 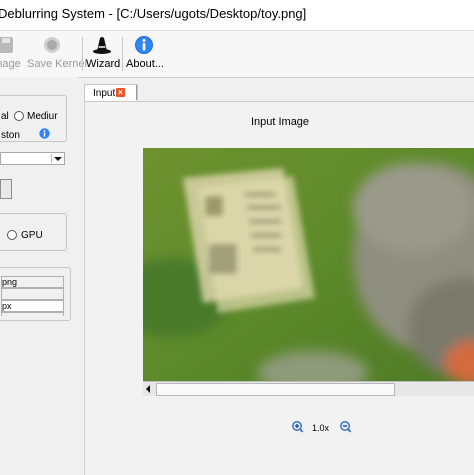 I want to click on method-group: al Mediur ston, so click(x=33, y=118).